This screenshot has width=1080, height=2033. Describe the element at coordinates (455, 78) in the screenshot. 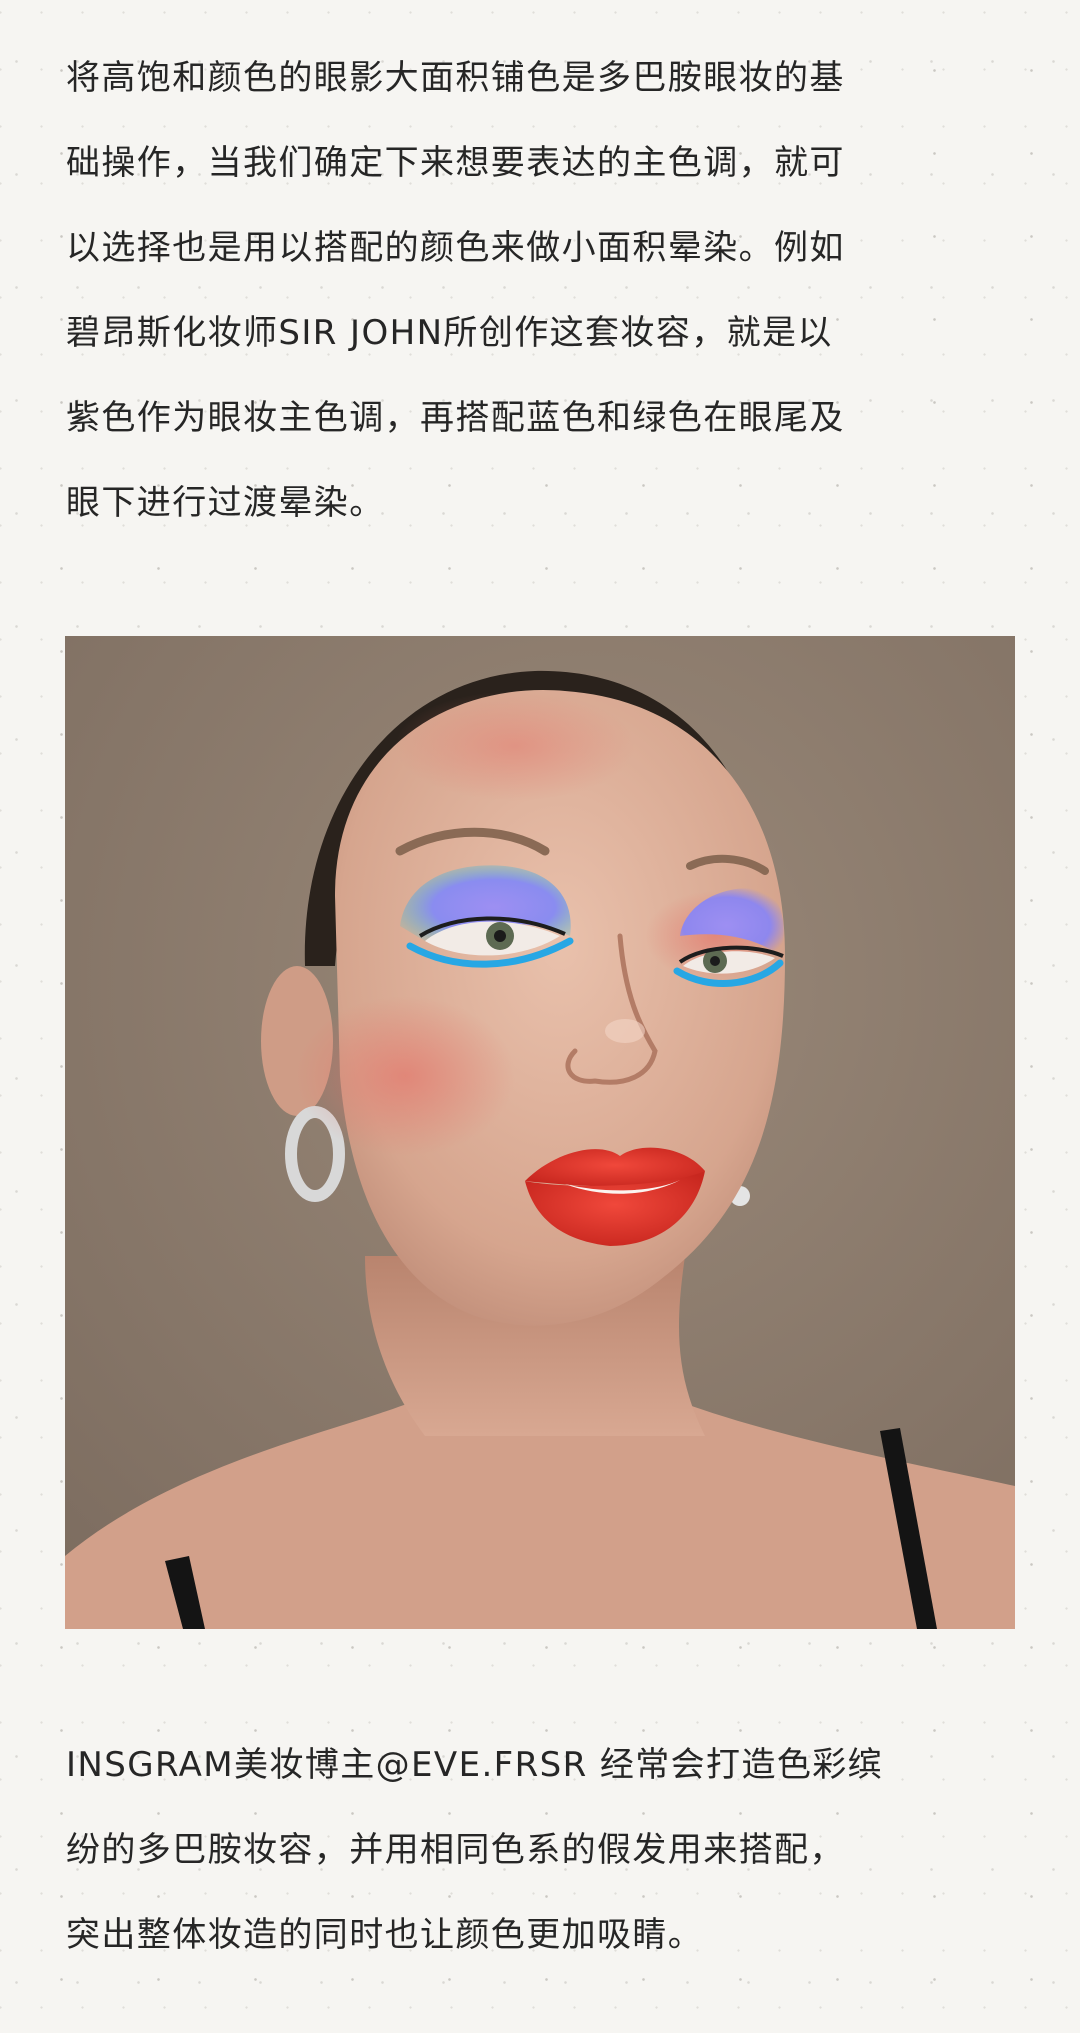

I see `paragraph-line: 将高饱和颜色的眼影大面积铺色是多巴胺眼妆的基` at that location.